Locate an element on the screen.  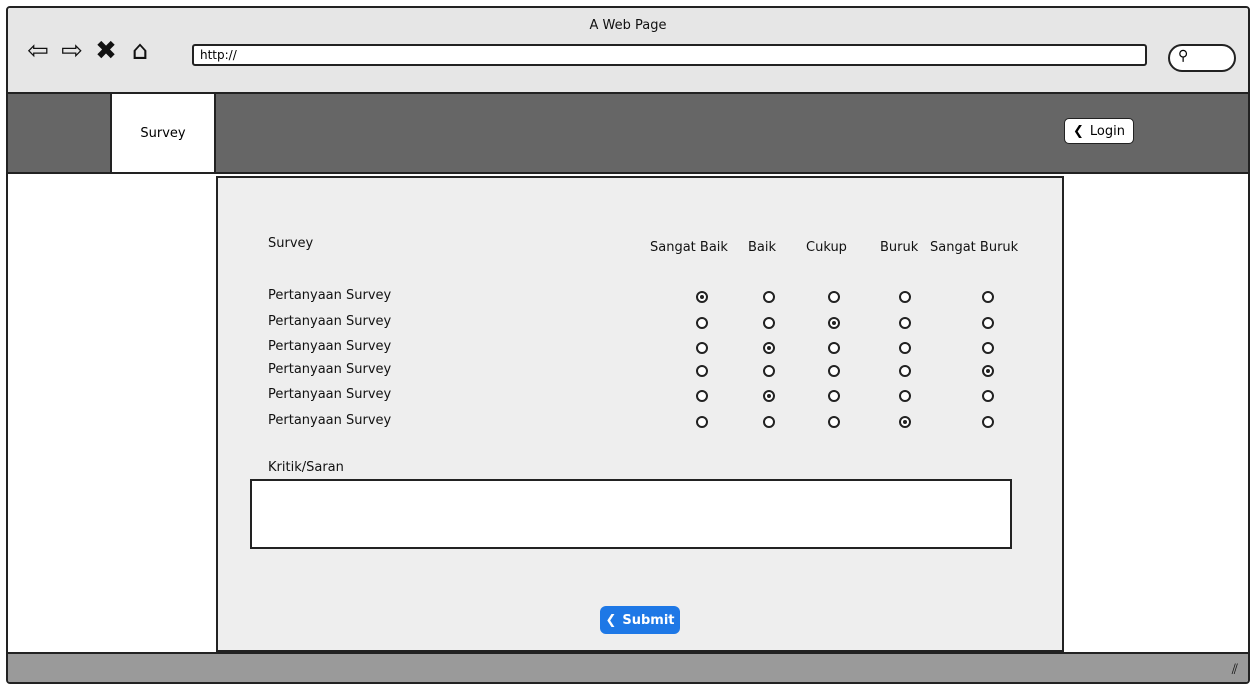
search-icon: ⚲ is located at coordinates (1183, 56).